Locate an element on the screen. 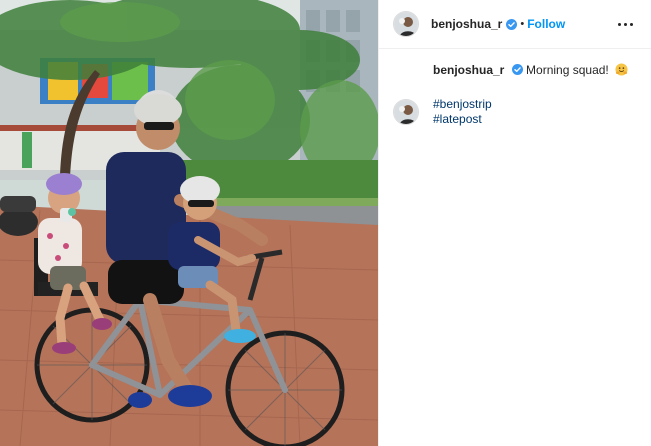  hashtag-link: #latepost is located at coordinates (462, 119).